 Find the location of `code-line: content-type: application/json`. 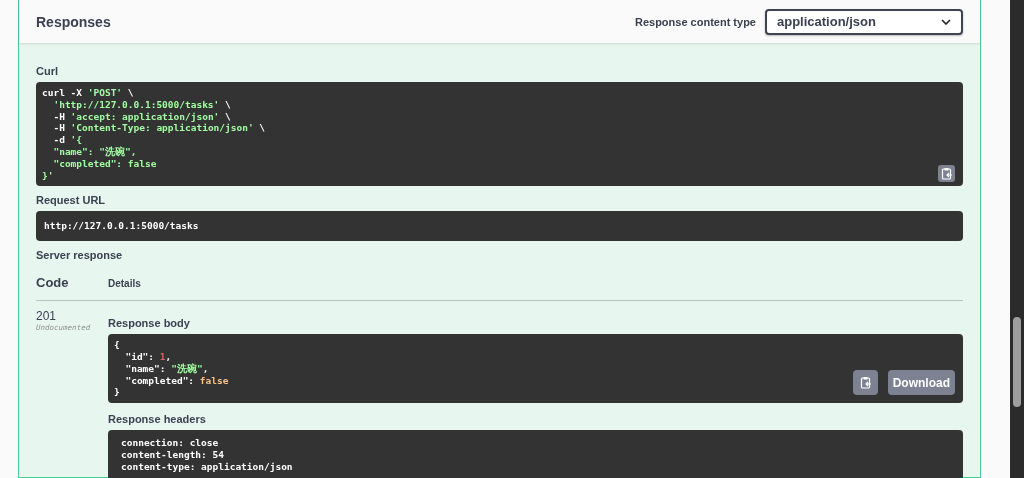

code-line: content-type: application/json is located at coordinates (207, 466).